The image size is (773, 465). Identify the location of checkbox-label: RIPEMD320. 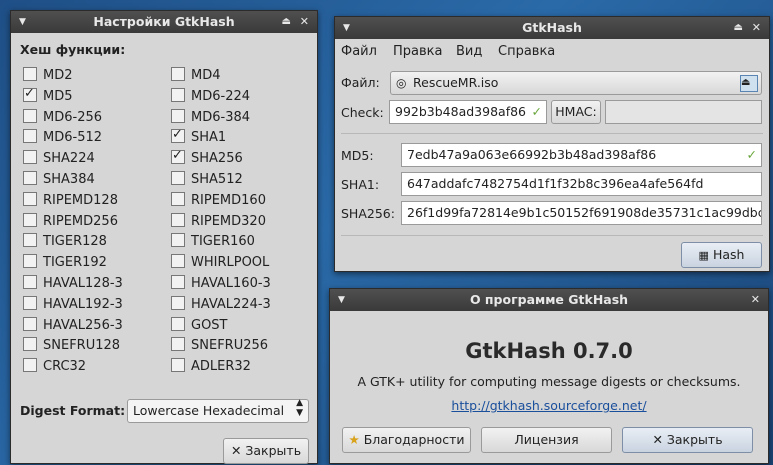
(228, 221).